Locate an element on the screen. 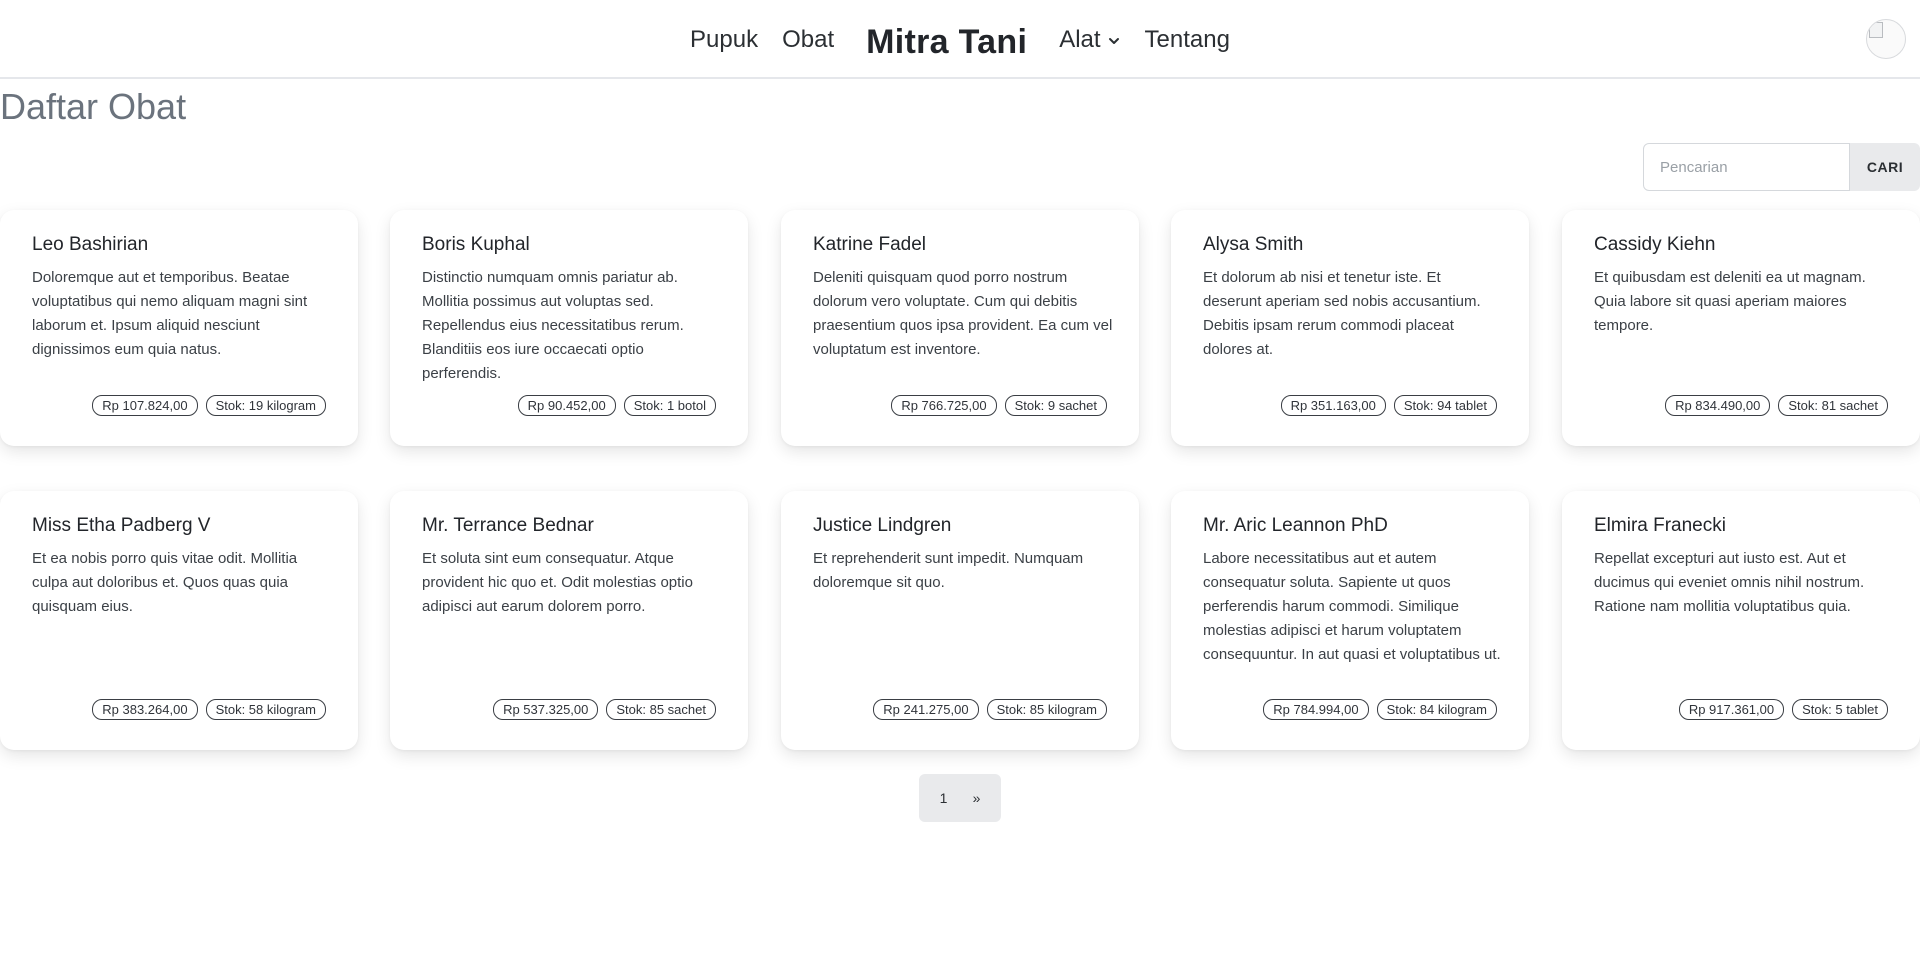 The height and width of the screenshot is (954, 1920). brand-logo-text: Mitra Tani is located at coordinates (946, 42).